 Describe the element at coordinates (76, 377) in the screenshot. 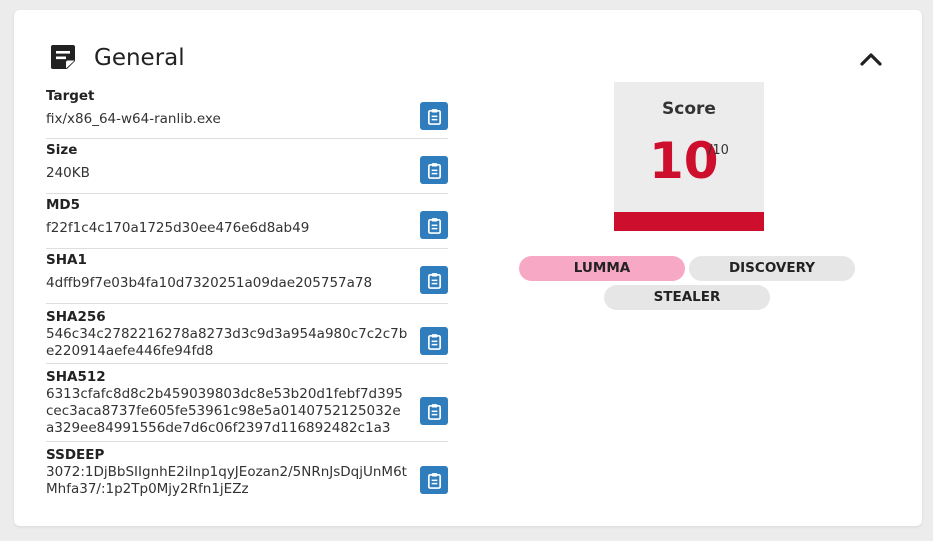

I see `field-label: SHA512` at that location.